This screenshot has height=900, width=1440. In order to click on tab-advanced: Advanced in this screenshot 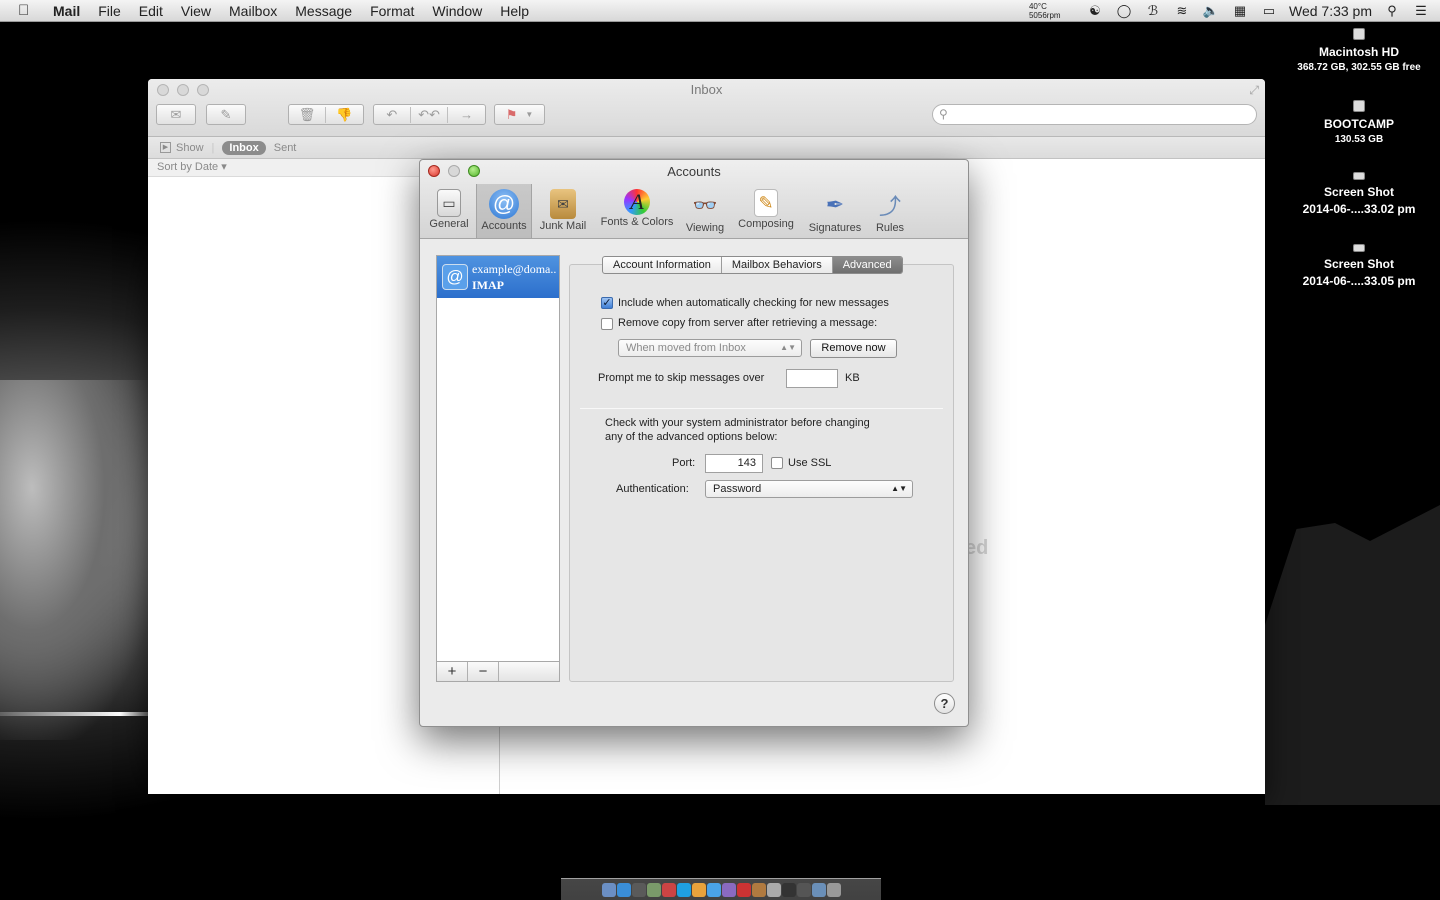, I will do `click(867, 265)`.